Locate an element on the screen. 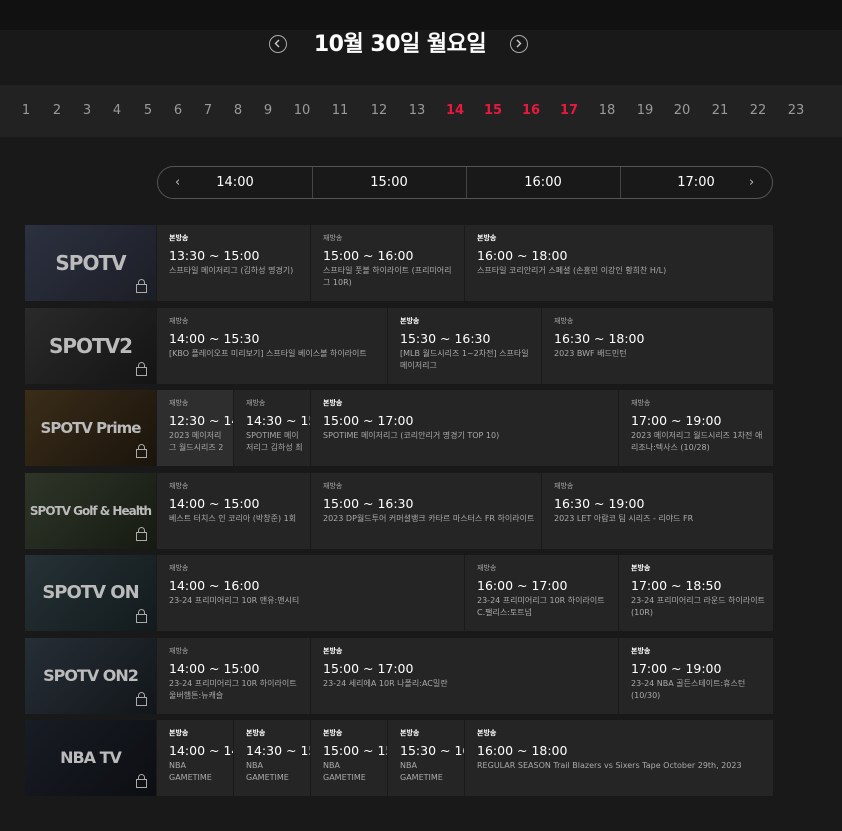 This screenshot has width=842, height=831. program-time: 14:00 ~ 16:00 is located at coordinates (214, 585).